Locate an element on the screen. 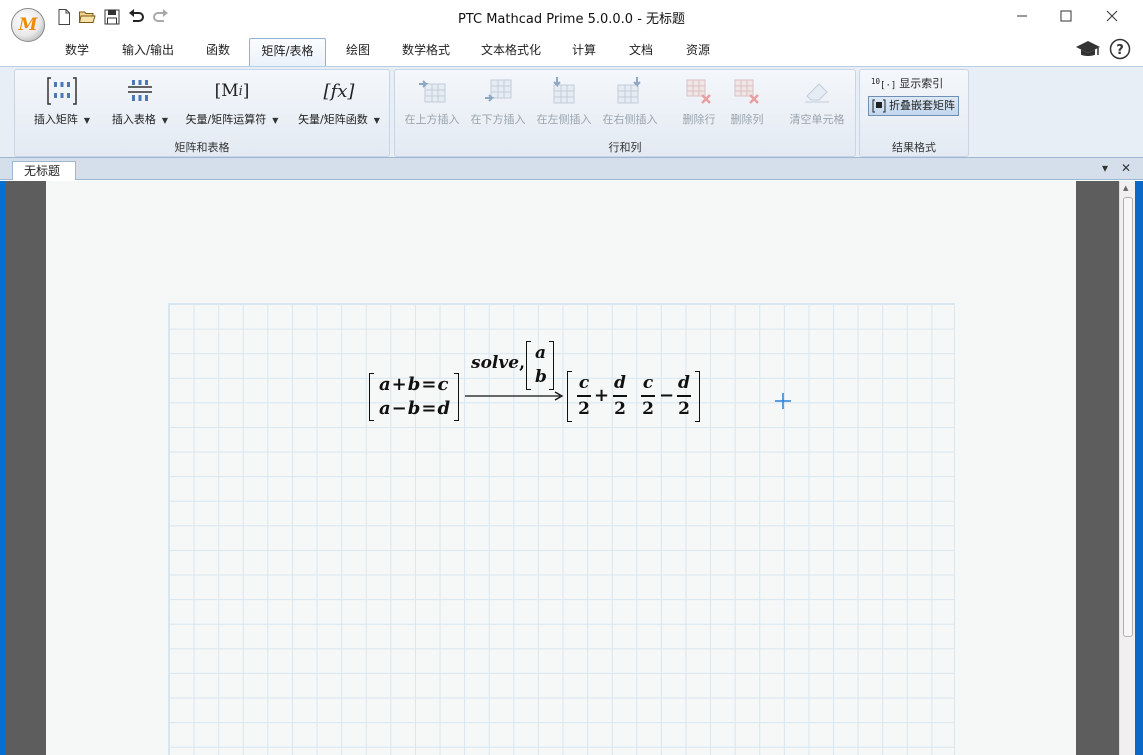 The image size is (1143, 755). maximize-button is located at coordinates (1066, 16).